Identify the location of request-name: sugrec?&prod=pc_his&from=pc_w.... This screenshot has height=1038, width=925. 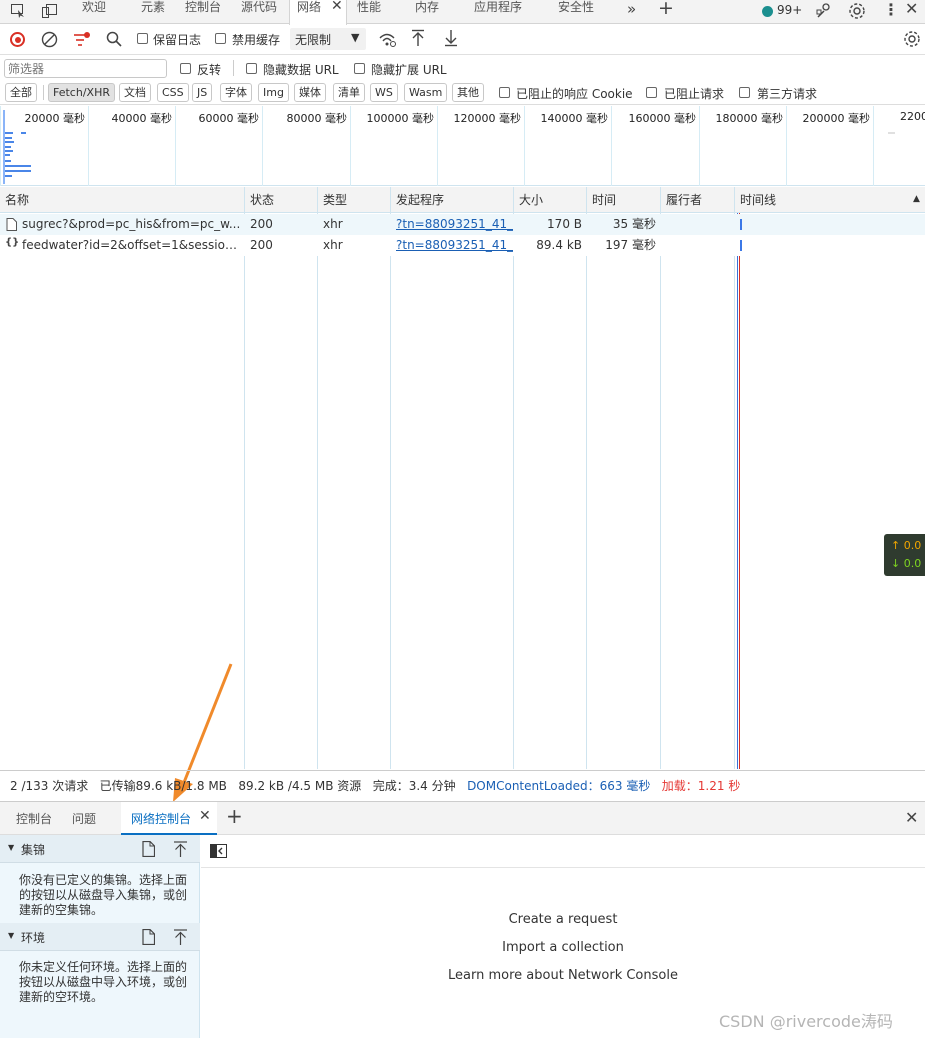
(130, 224).